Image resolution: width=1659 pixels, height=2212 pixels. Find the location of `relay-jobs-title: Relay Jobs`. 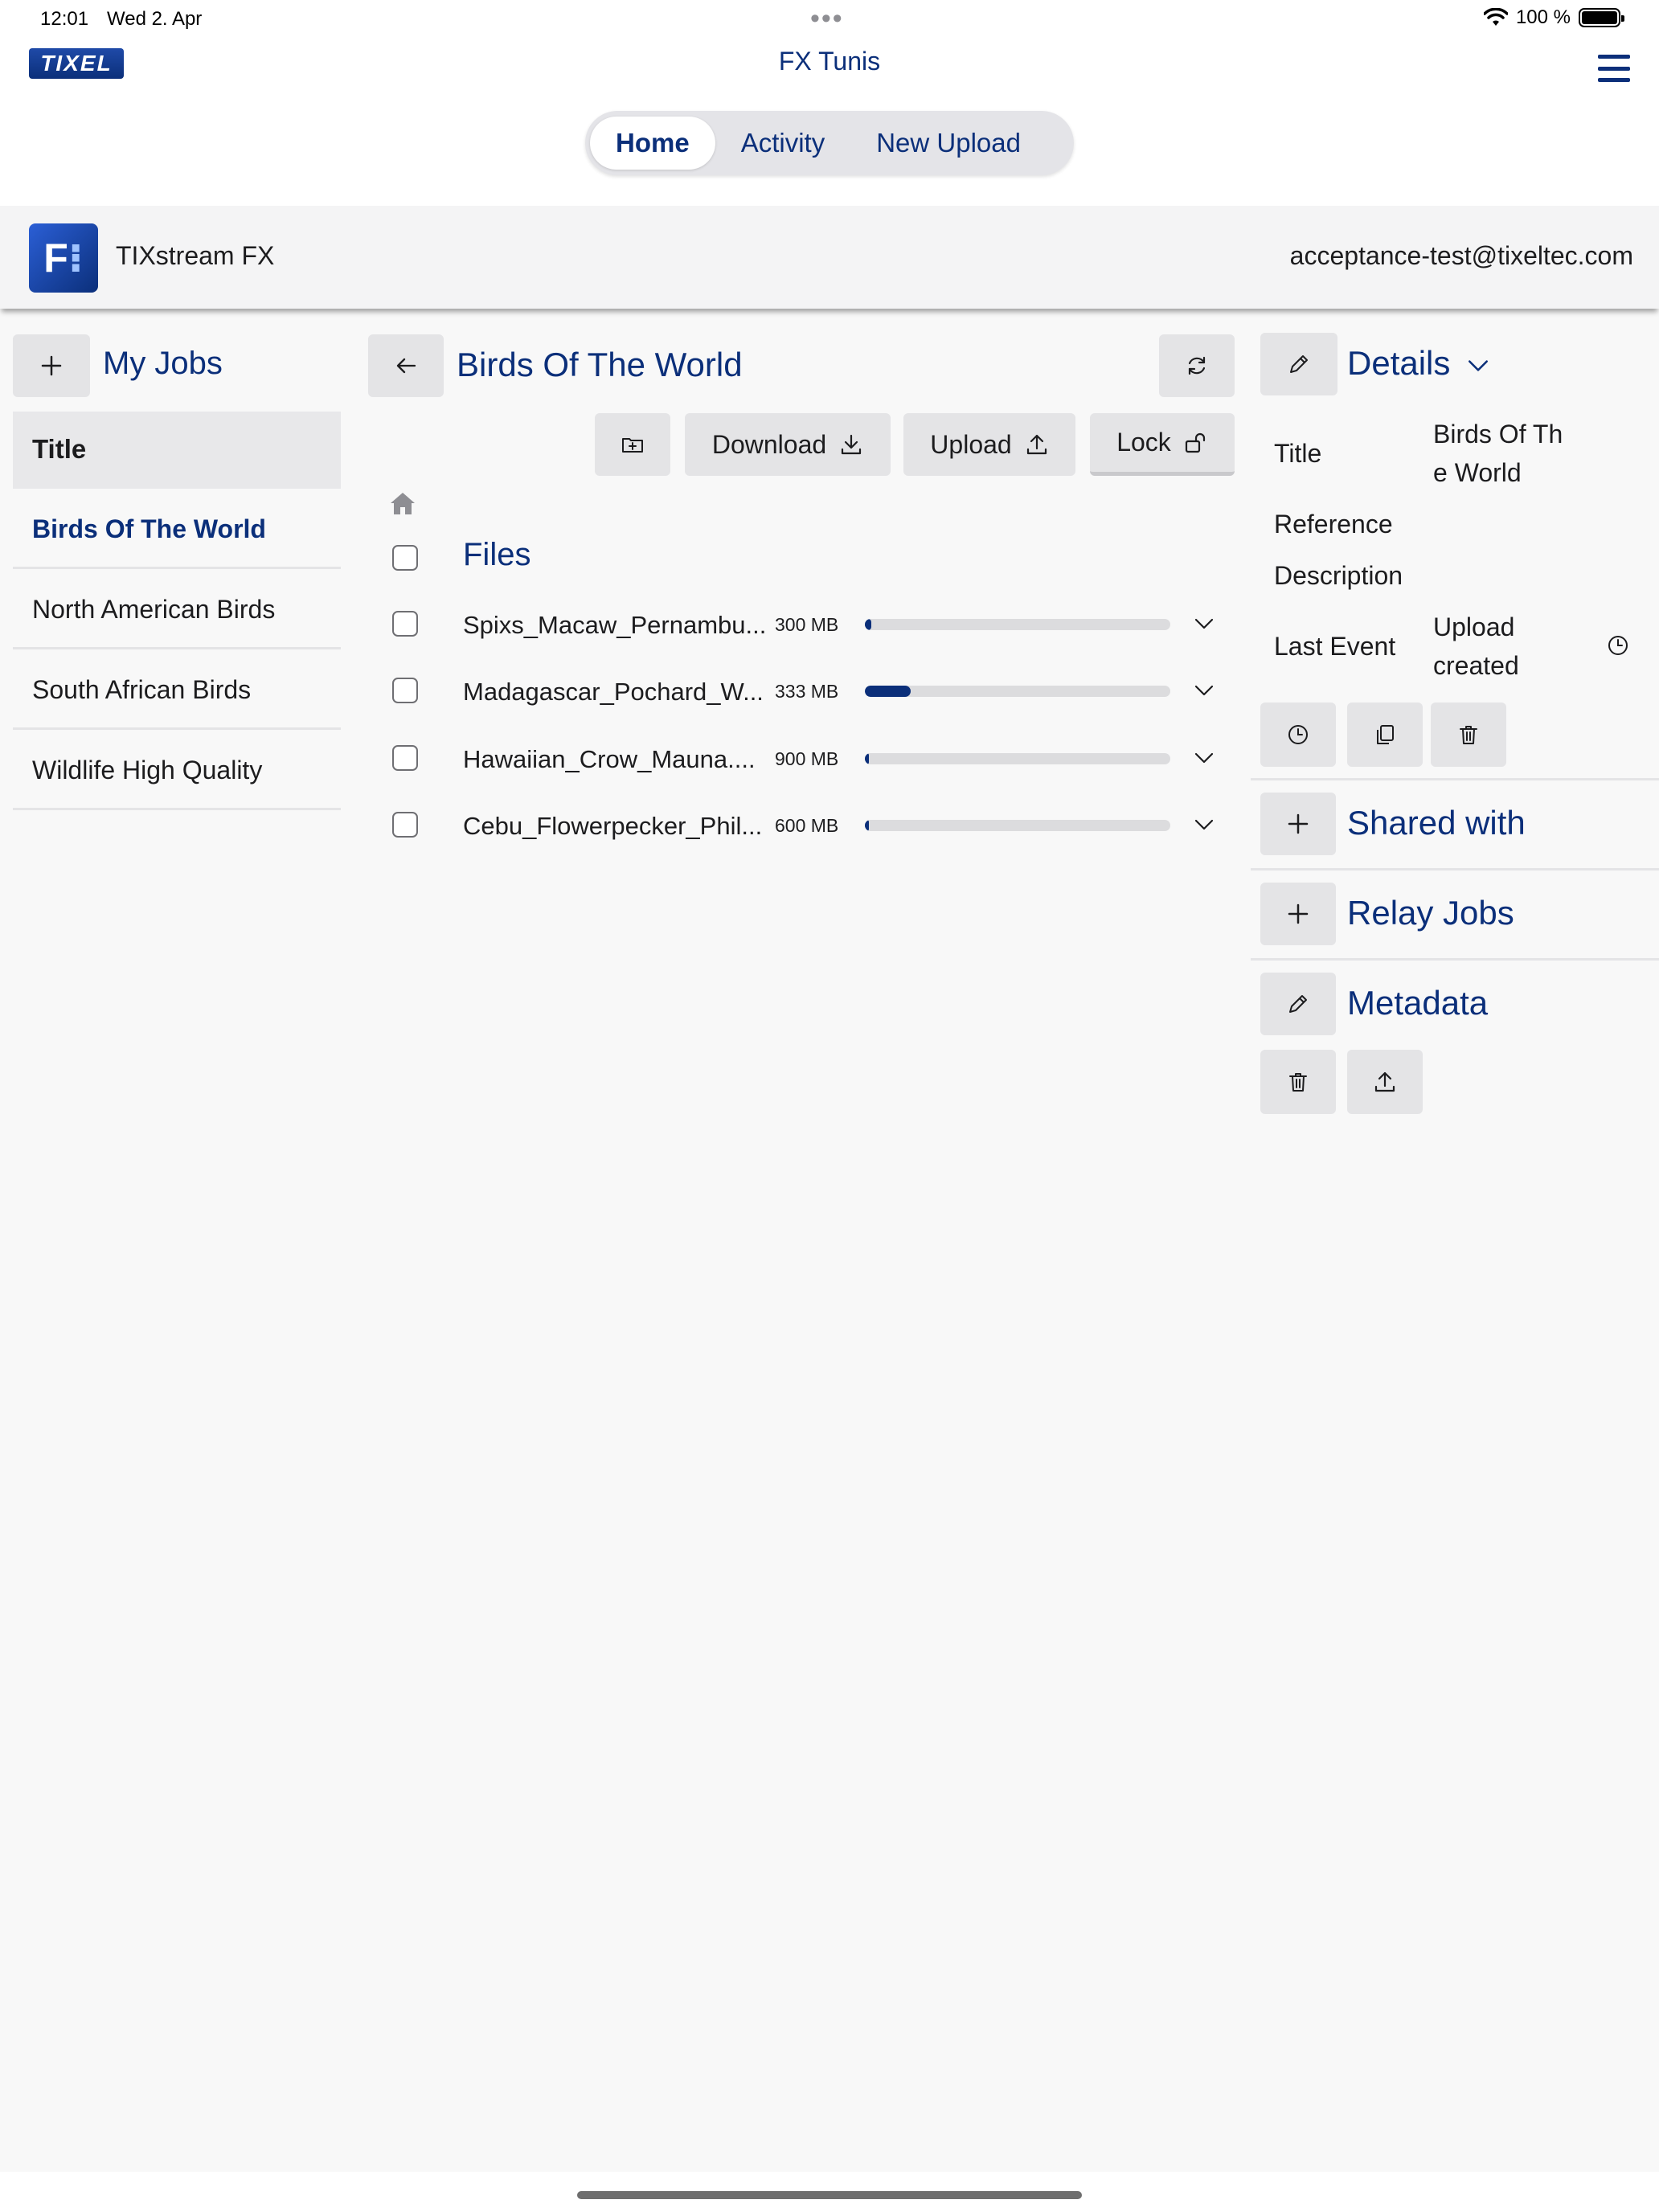

relay-jobs-title: Relay Jobs is located at coordinates (1430, 913).